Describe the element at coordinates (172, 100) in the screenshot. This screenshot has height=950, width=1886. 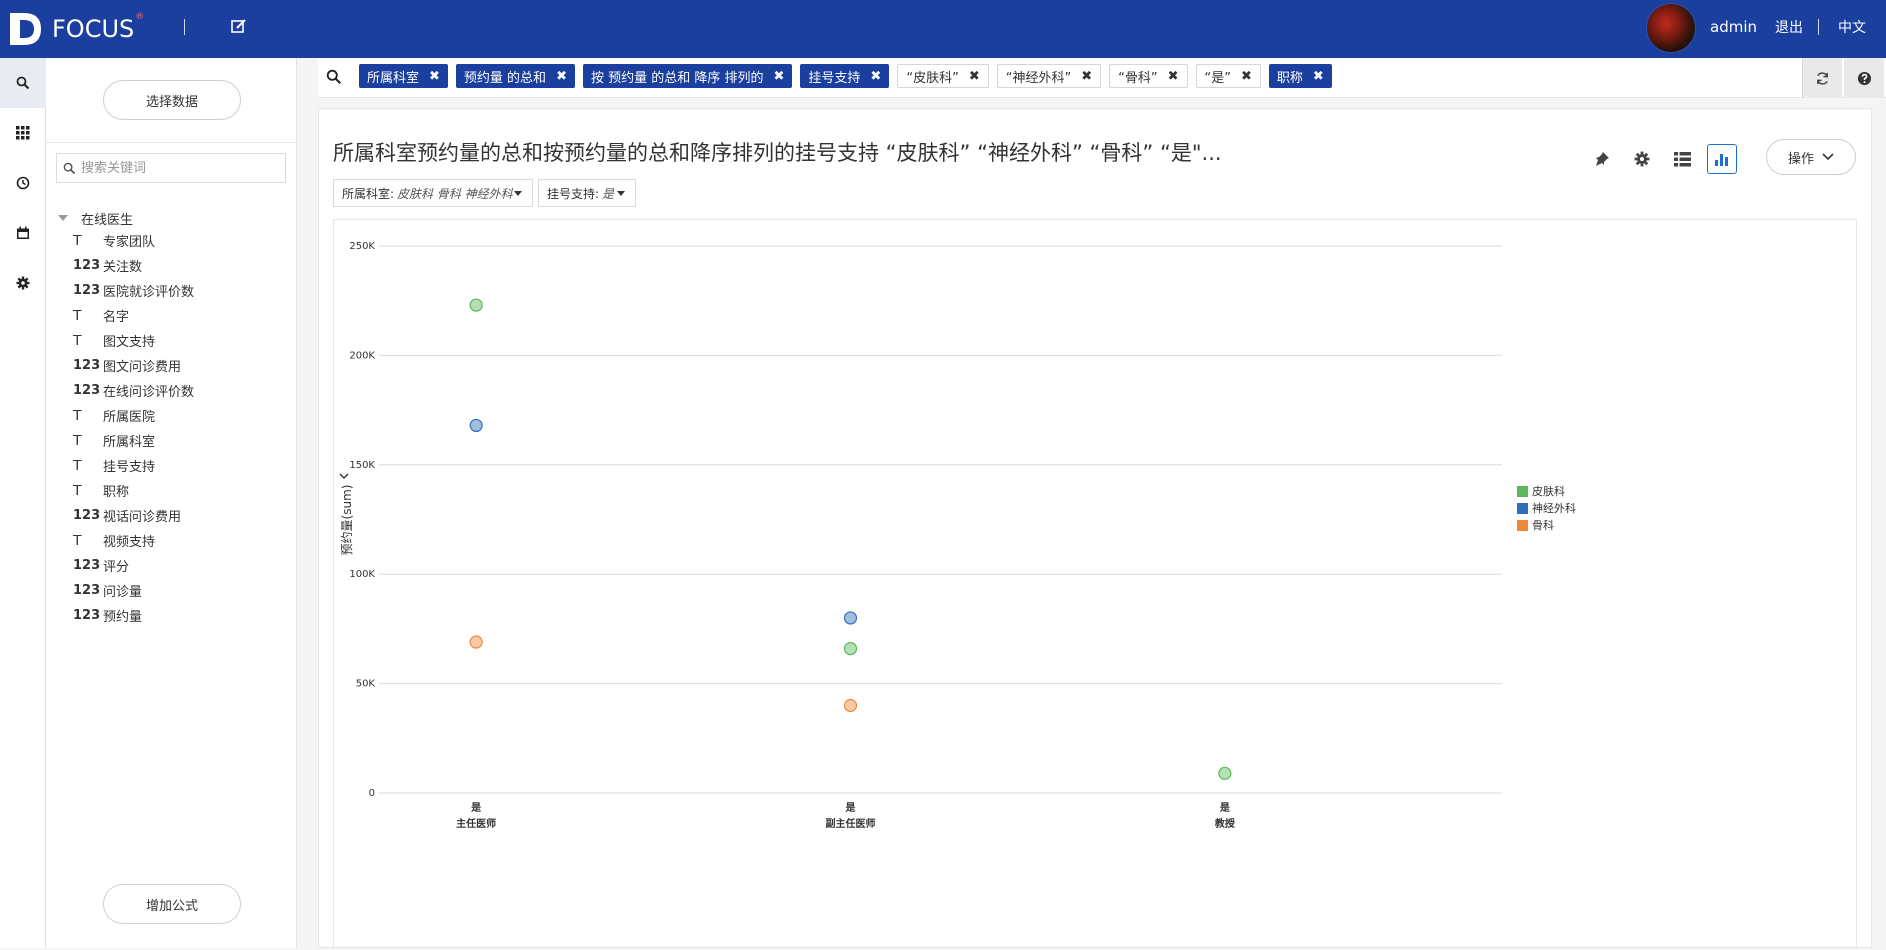
I see `select-data-button: 选择数据` at that location.